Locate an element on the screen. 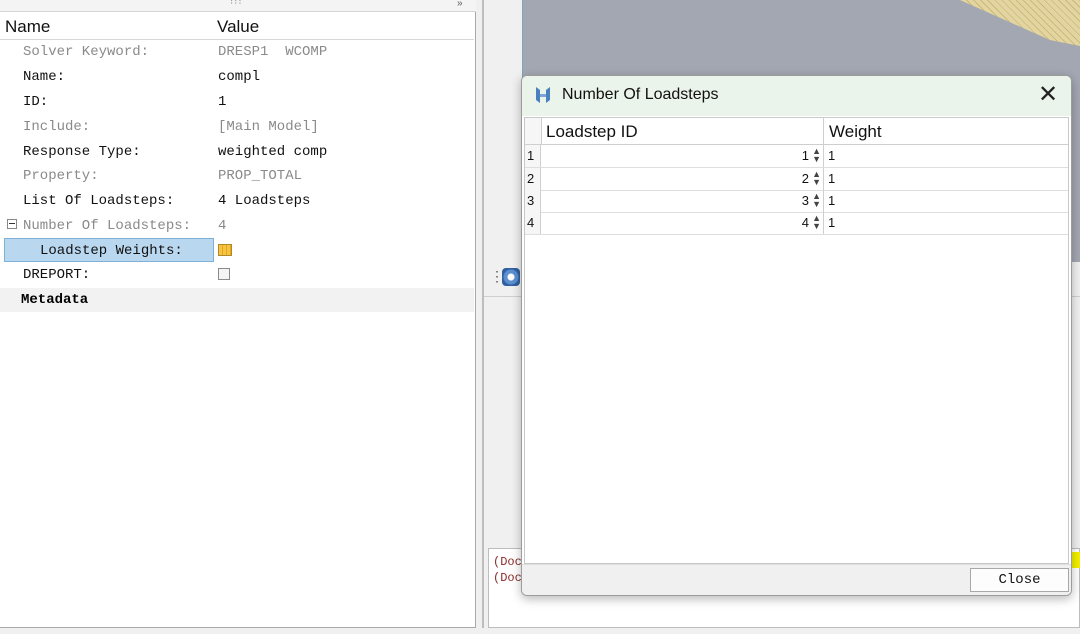  table-row: 4 4 ▲ ▼ 1 is located at coordinates (796, 223).